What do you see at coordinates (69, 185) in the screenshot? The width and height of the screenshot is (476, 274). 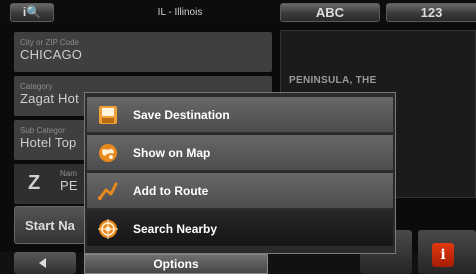 I see `name-field-value: PE` at bounding box center [69, 185].